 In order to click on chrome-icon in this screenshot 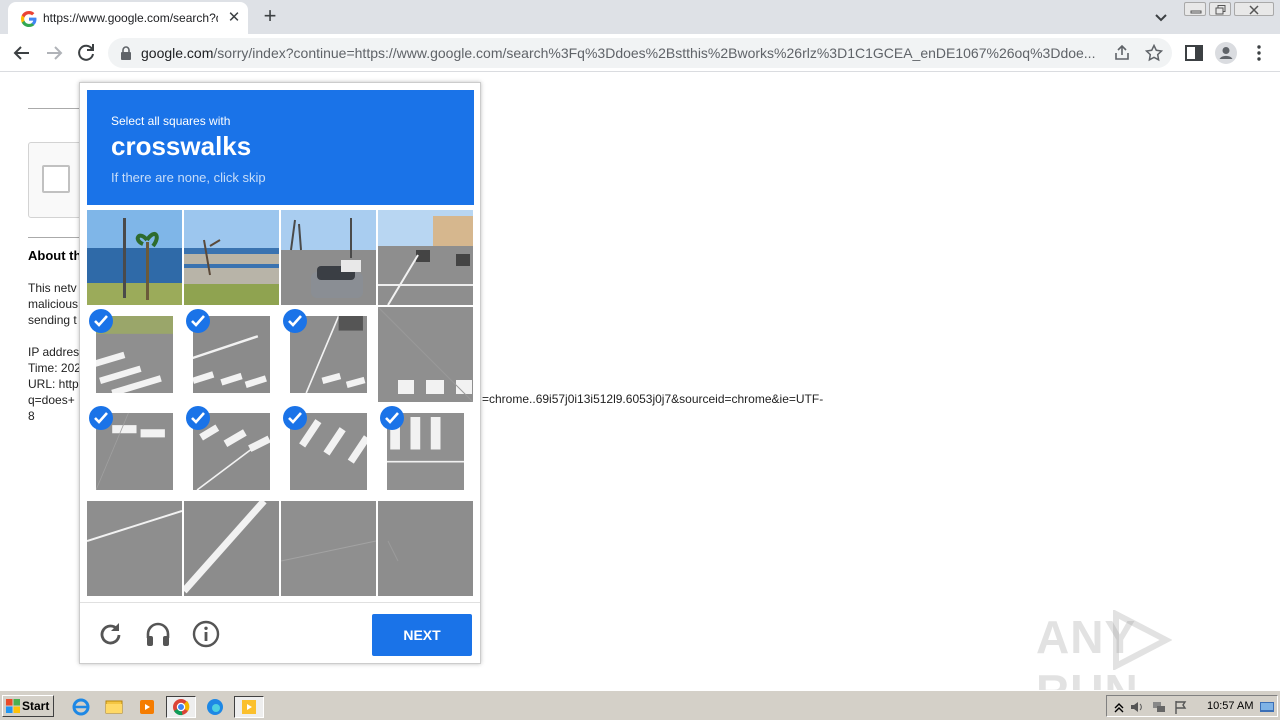, I will do `click(181, 707)`.